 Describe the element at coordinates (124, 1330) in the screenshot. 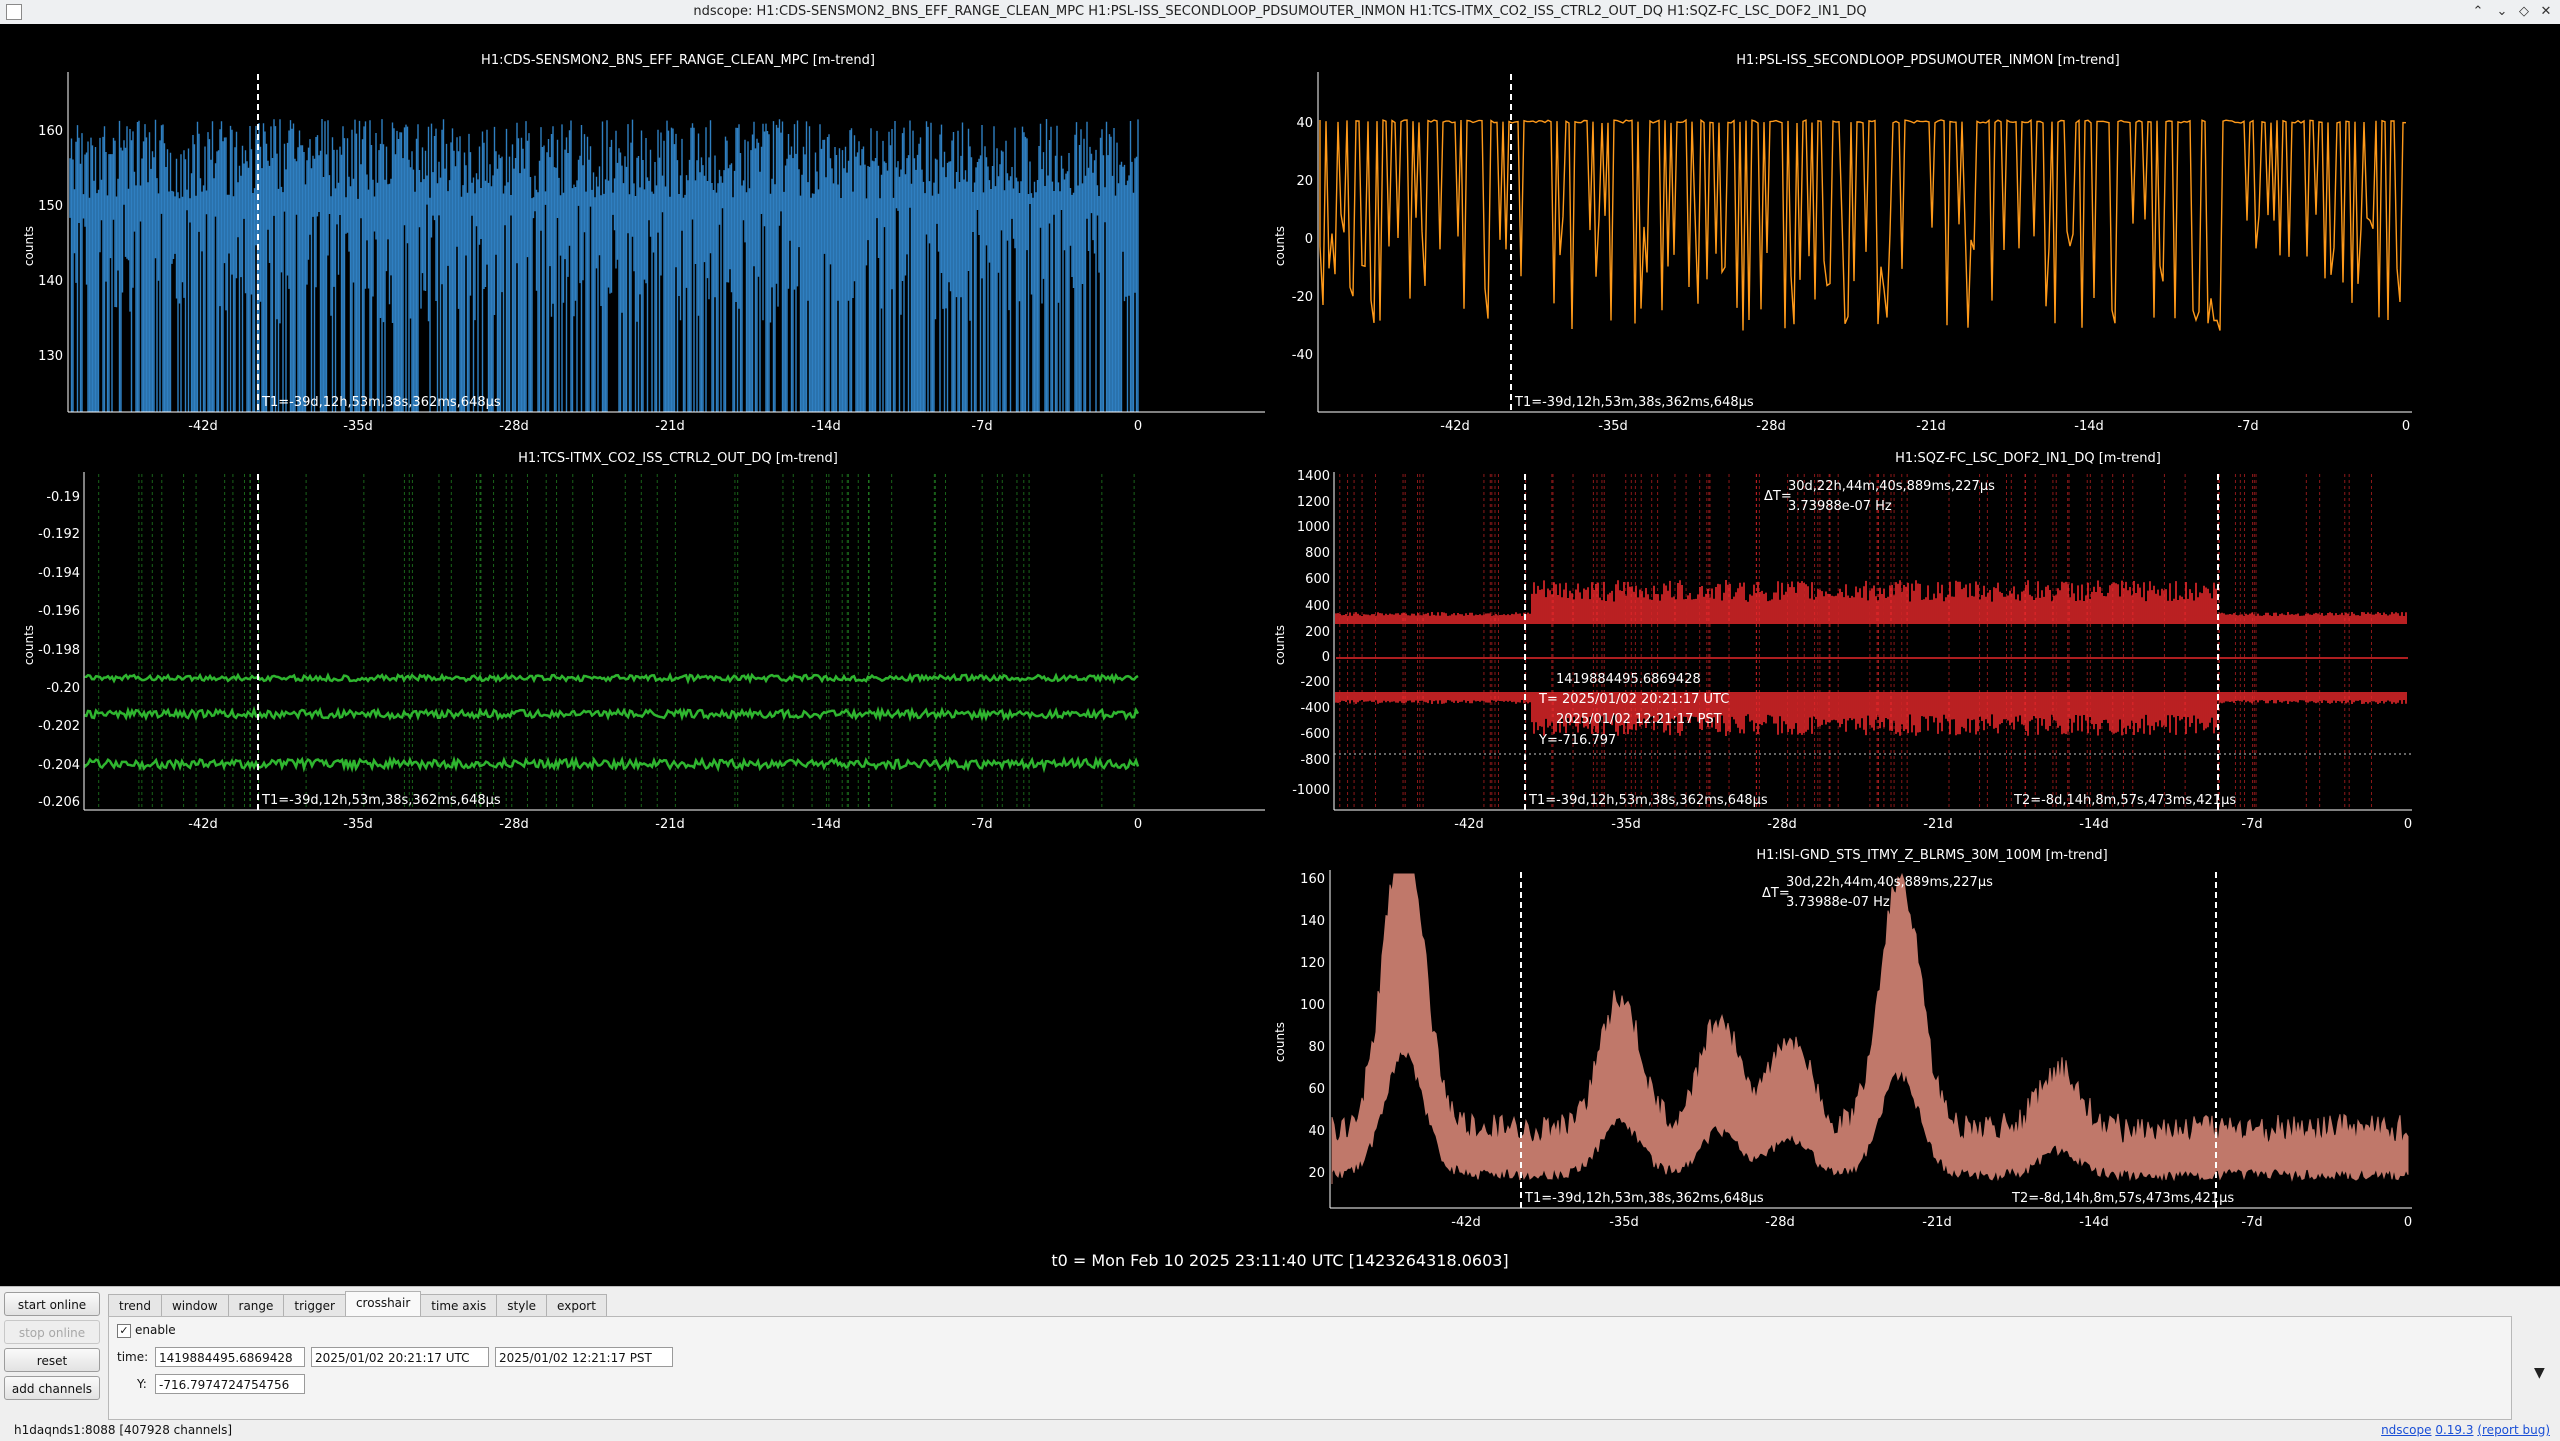

I see `checkbox-check: ✓` at that location.